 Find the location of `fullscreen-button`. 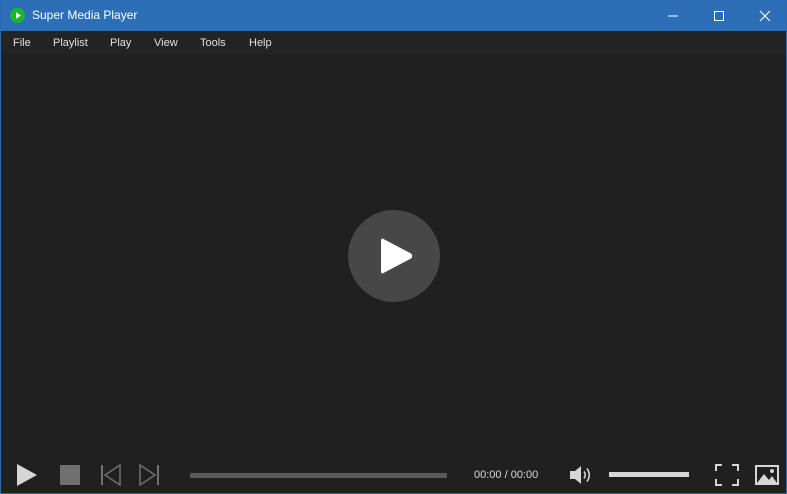

fullscreen-button is located at coordinates (727, 475).